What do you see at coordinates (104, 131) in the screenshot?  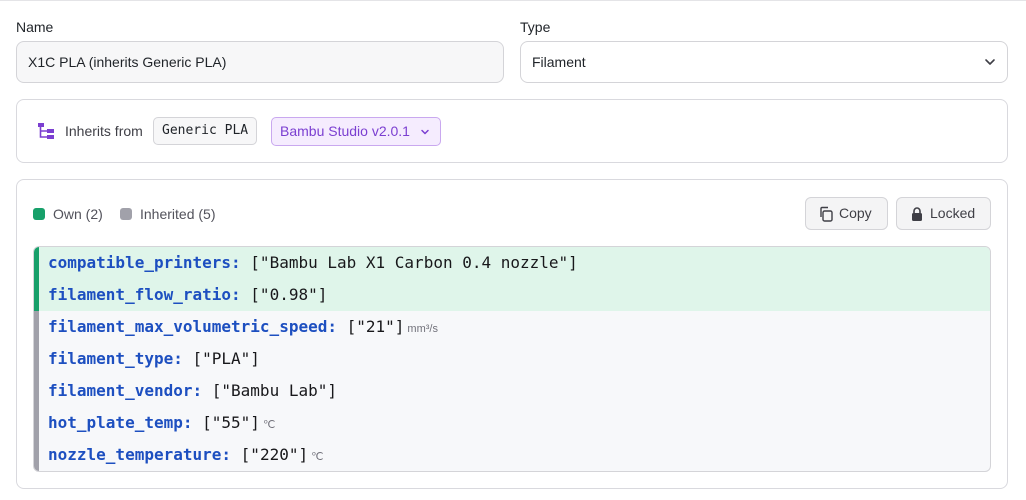 I see `inherits-label: Inherits from` at bounding box center [104, 131].